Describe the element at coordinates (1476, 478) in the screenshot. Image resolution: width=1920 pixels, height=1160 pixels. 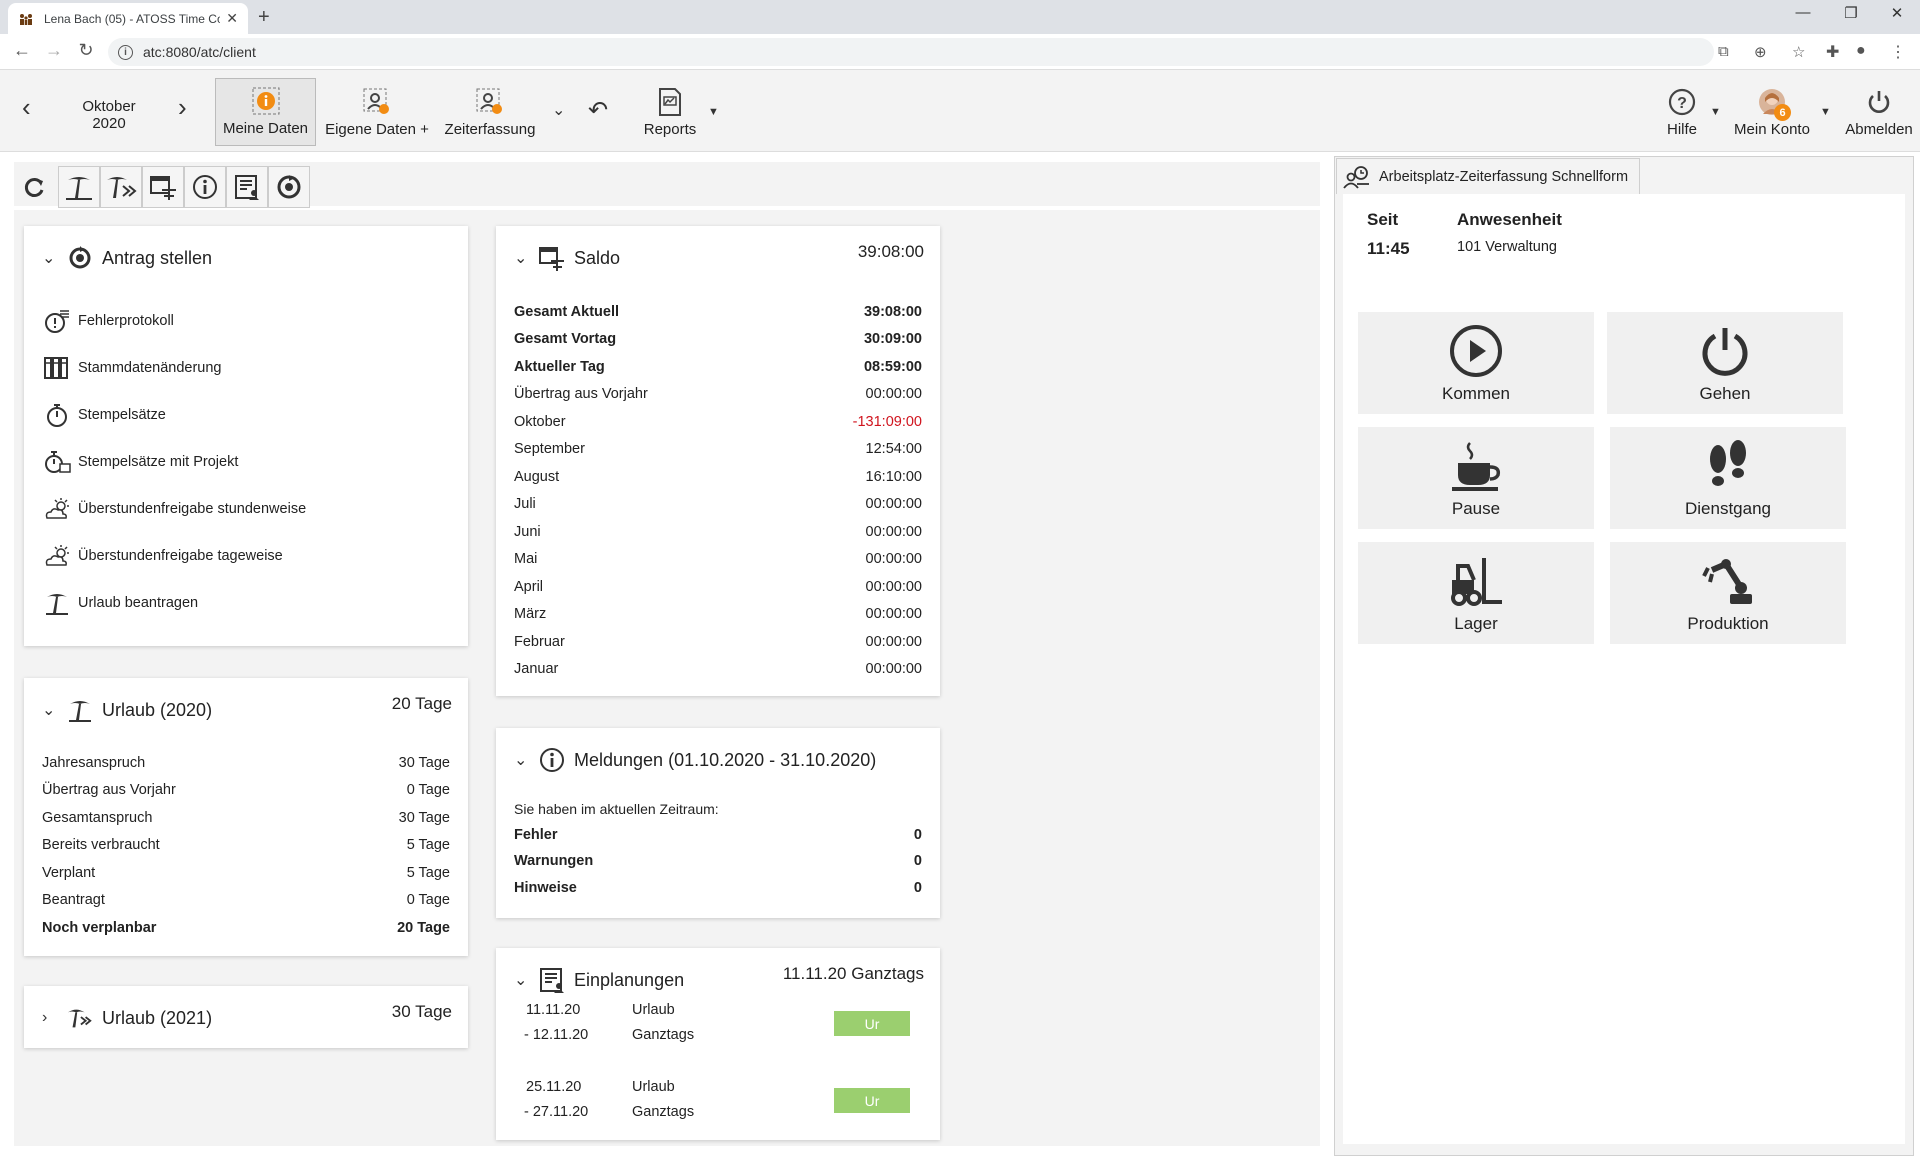
I see `pause-button: Pause` at that location.